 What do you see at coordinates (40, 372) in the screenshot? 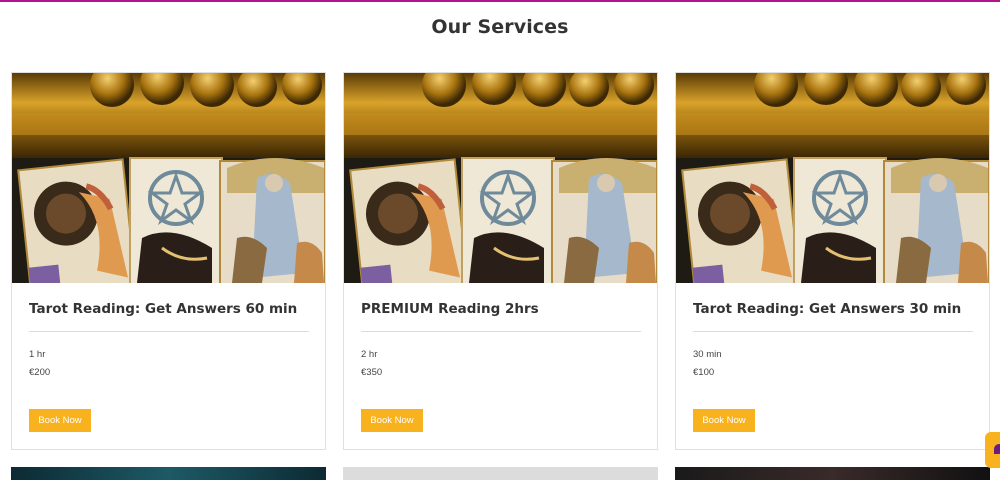
I see `service-price: €200` at bounding box center [40, 372].